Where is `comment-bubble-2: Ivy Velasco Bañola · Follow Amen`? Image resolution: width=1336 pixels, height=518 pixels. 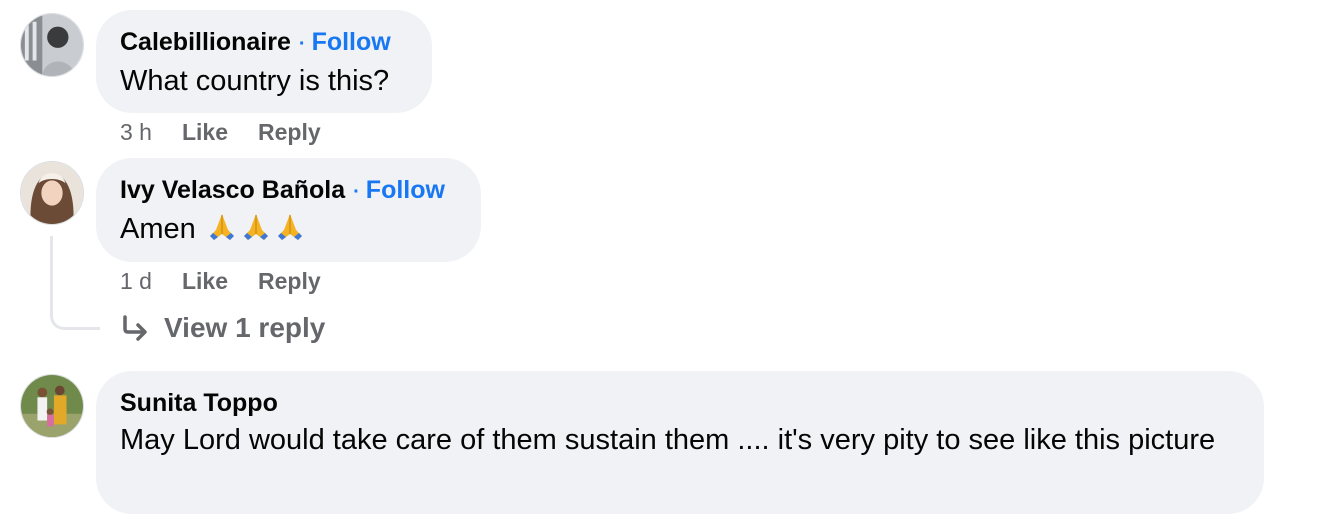 comment-bubble-2: Ivy Velasco Bañola · Follow Amen is located at coordinates (288, 210).